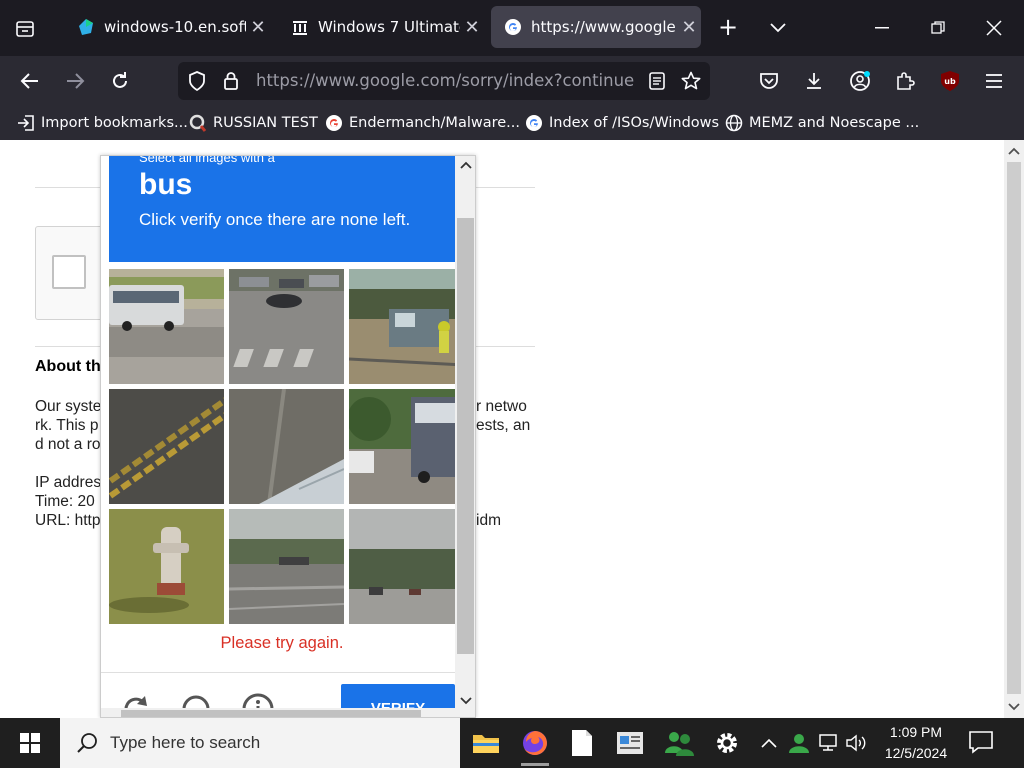 The width and height of the screenshot is (1024, 768). I want to click on bookmark-star-icon, so click(691, 81).